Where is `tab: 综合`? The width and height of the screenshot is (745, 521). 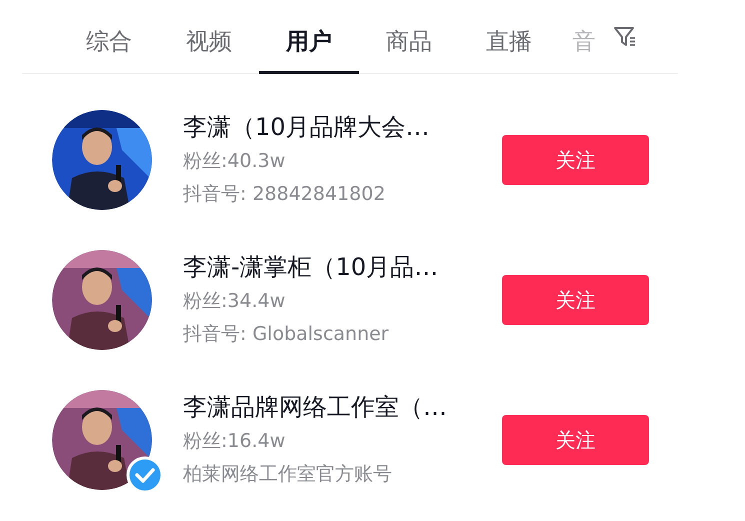
tab: 综合 is located at coordinates (109, 50).